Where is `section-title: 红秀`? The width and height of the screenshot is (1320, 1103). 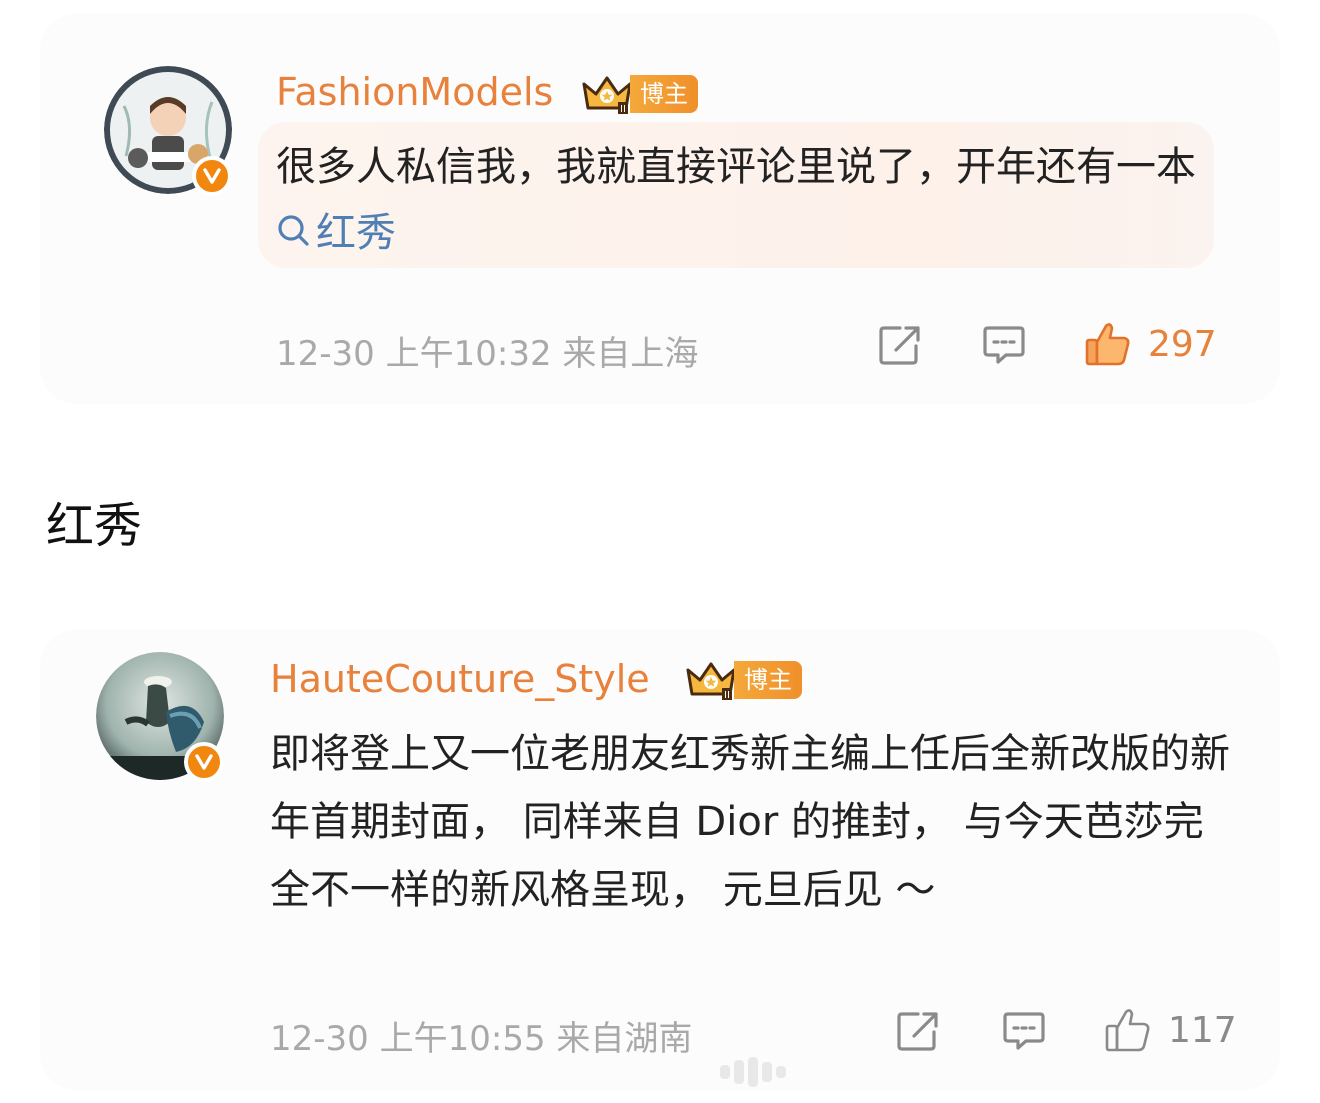
section-title: 红秀 is located at coordinates (94, 526).